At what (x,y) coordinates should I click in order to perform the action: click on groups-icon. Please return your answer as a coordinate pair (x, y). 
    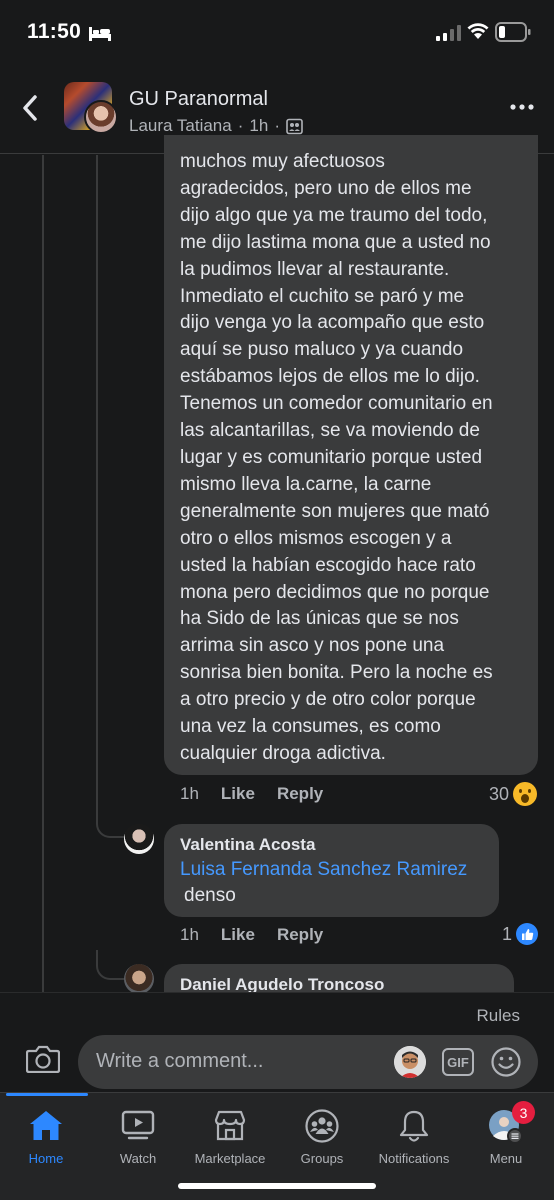
    Looking at the image, I should click on (322, 1126).